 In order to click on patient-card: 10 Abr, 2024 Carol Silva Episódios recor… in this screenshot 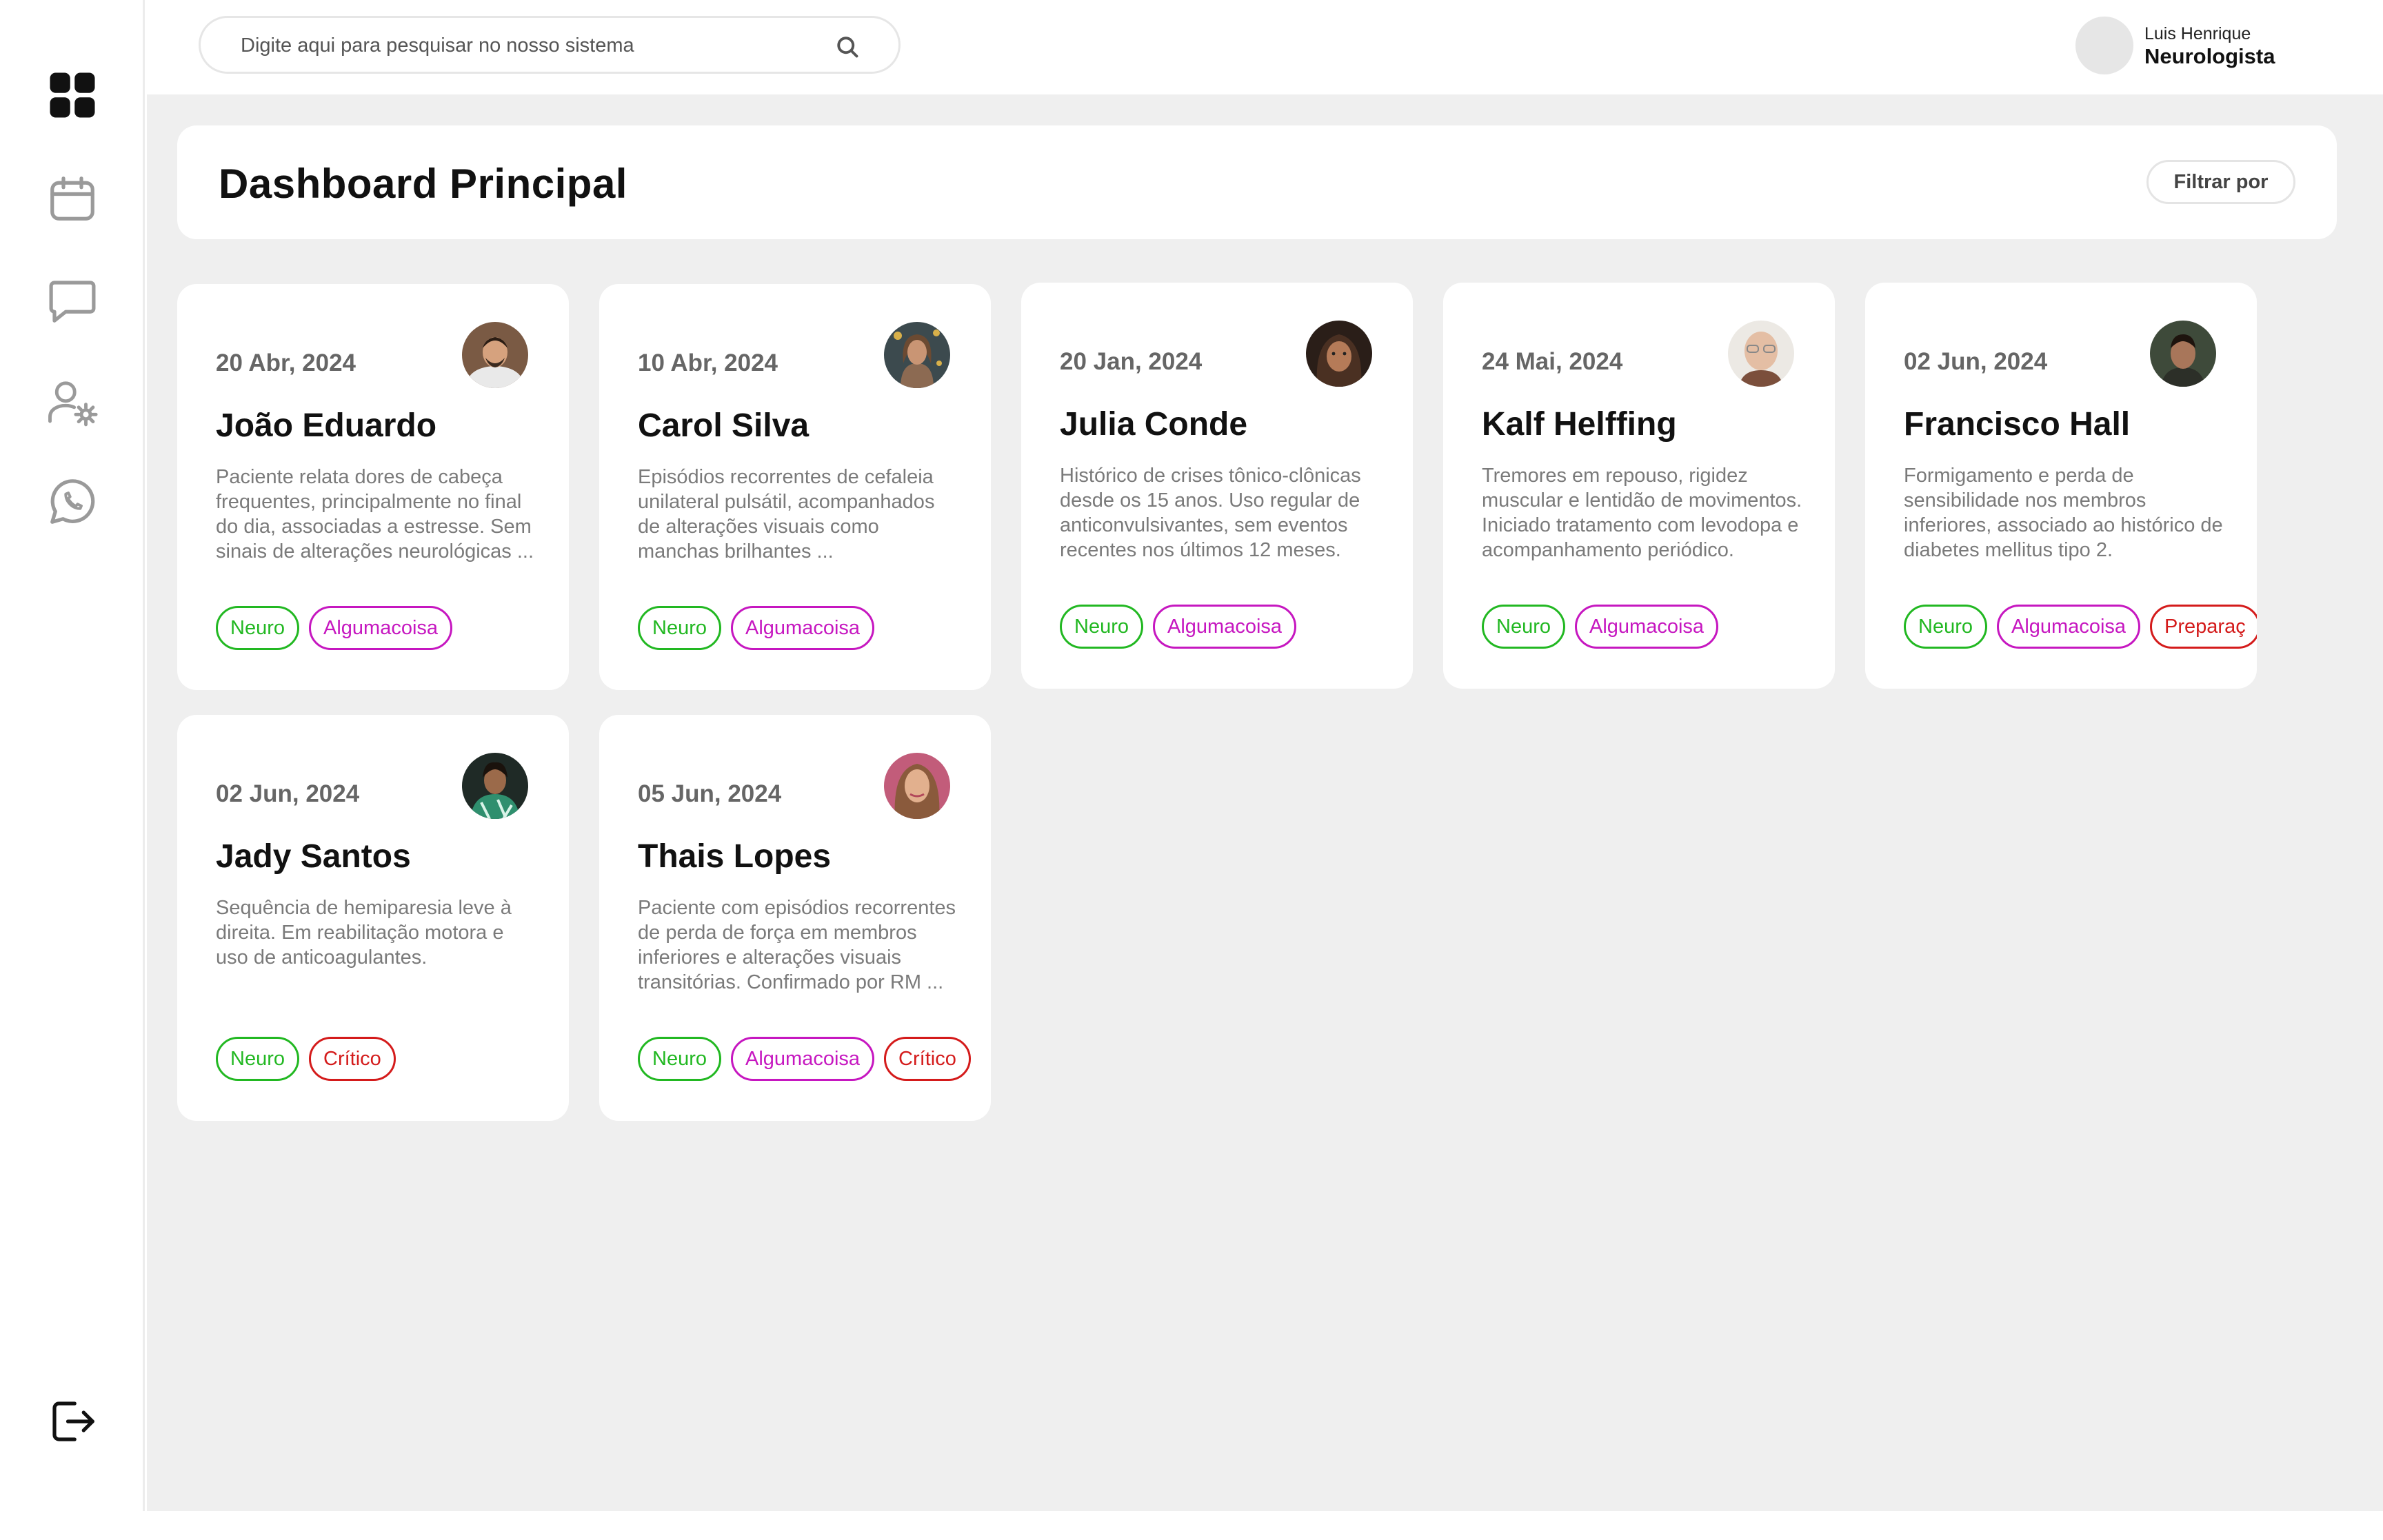, I will do `click(795, 487)`.